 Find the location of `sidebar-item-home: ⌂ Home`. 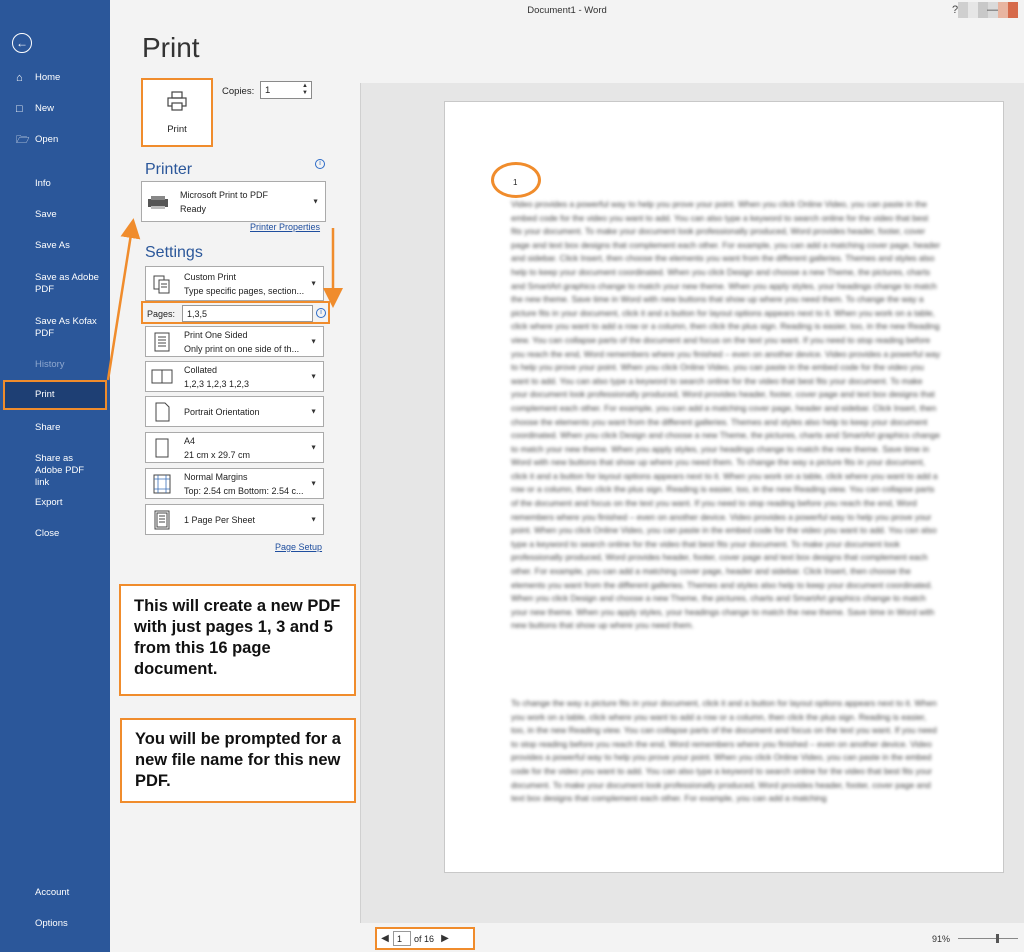

sidebar-item-home: ⌂ Home is located at coordinates (55, 78).